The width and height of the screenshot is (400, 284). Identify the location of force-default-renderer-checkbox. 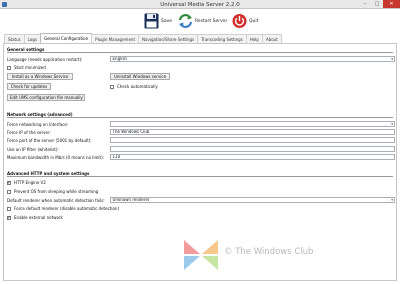
(9, 209).